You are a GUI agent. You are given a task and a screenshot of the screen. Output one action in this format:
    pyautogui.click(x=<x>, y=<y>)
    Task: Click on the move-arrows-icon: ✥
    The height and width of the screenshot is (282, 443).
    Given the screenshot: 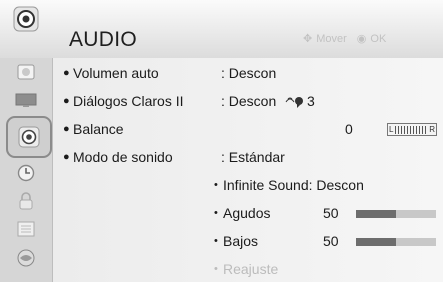 What is the action you would take?
    pyautogui.click(x=308, y=39)
    